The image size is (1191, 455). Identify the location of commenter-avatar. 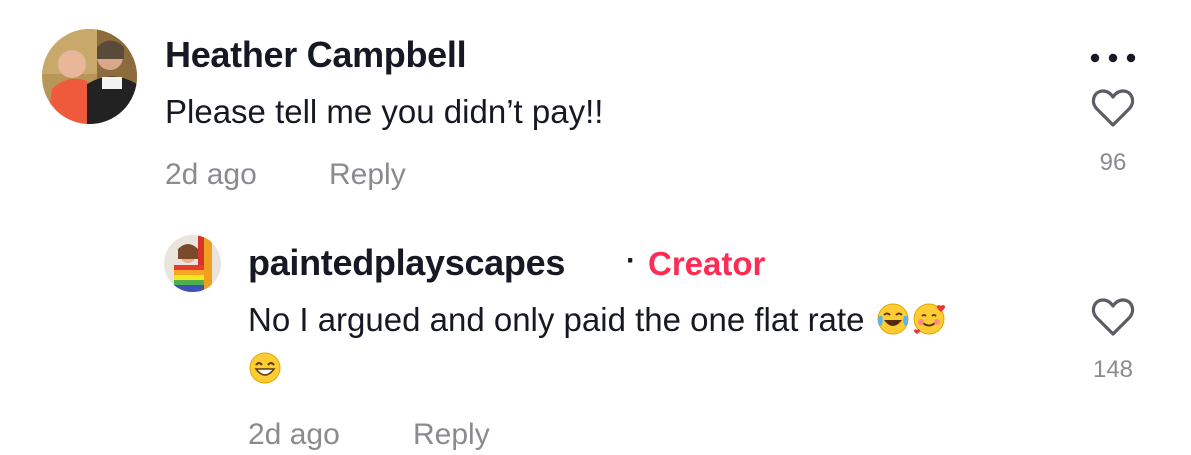
(89, 76).